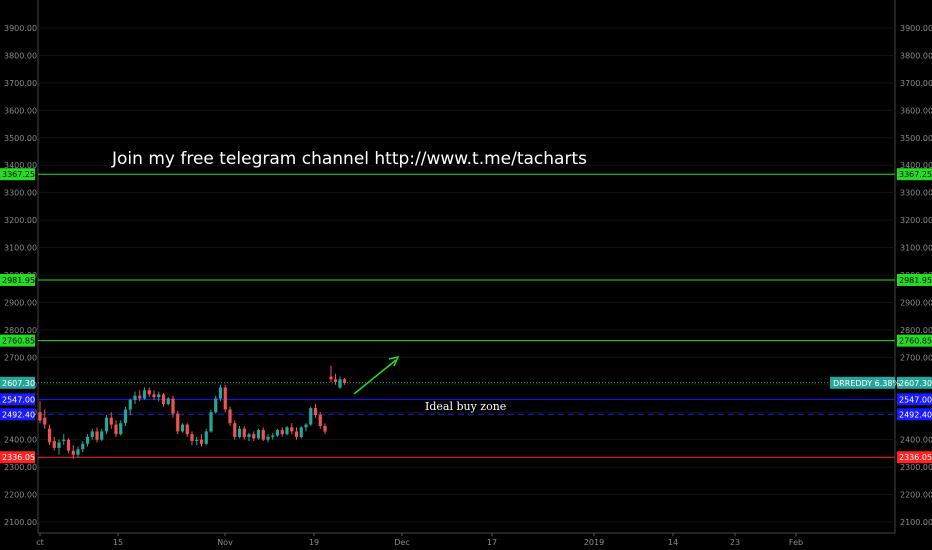 This screenshot has width=932, height=550. What do you see at coordinates (20, 193) in the screenshot?
I see `y-tick-label: 3300.00` at bounding box center [20, 193].